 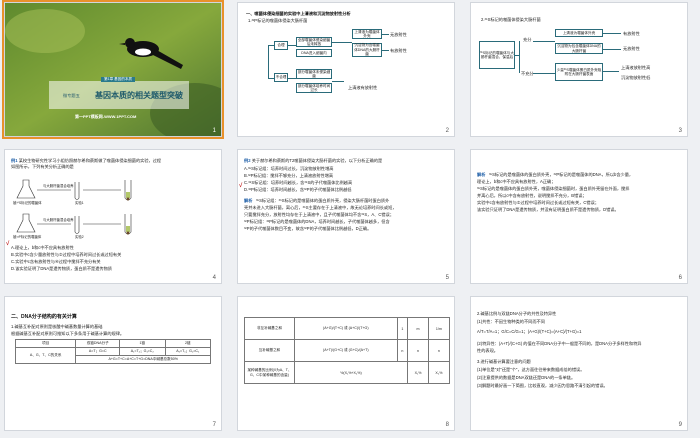 I want to click on th-double: 双链DNA分子, so click(x=98, y=343).